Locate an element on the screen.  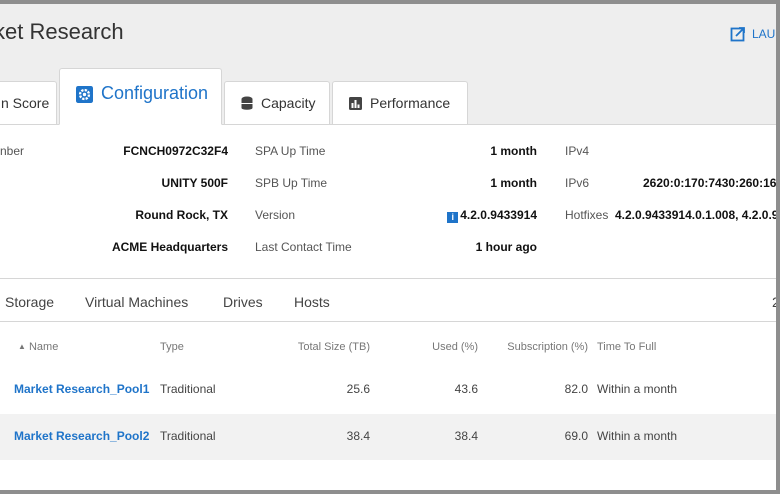
location-value: Round Rock, TX is located at coordinates (181, 215).